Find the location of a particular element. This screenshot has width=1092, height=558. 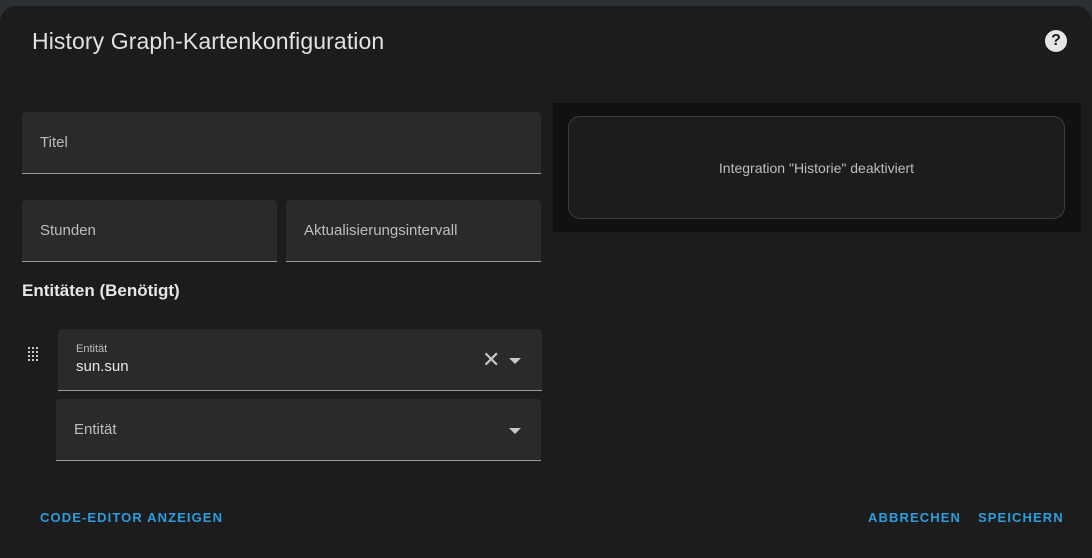

dialog-title: History Graph-Kartenkonfiguration is located at coordinates (208, 41).